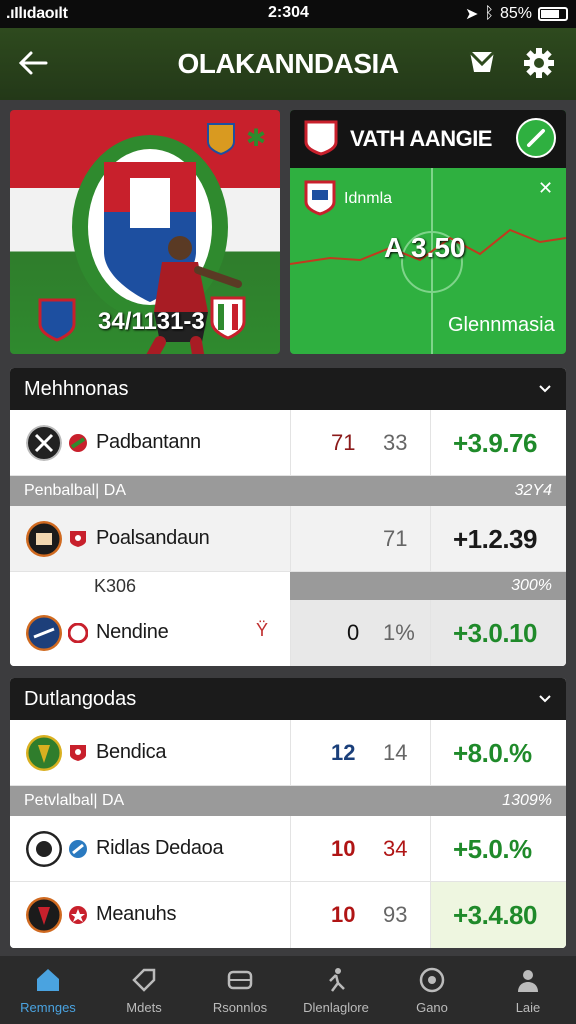 The width and height of the screenshot is (576, 1024). What do you see at coordinates (360, 442) in the screenshot?
I see `score-cell: 71 33` at bounding box center [360, 442].